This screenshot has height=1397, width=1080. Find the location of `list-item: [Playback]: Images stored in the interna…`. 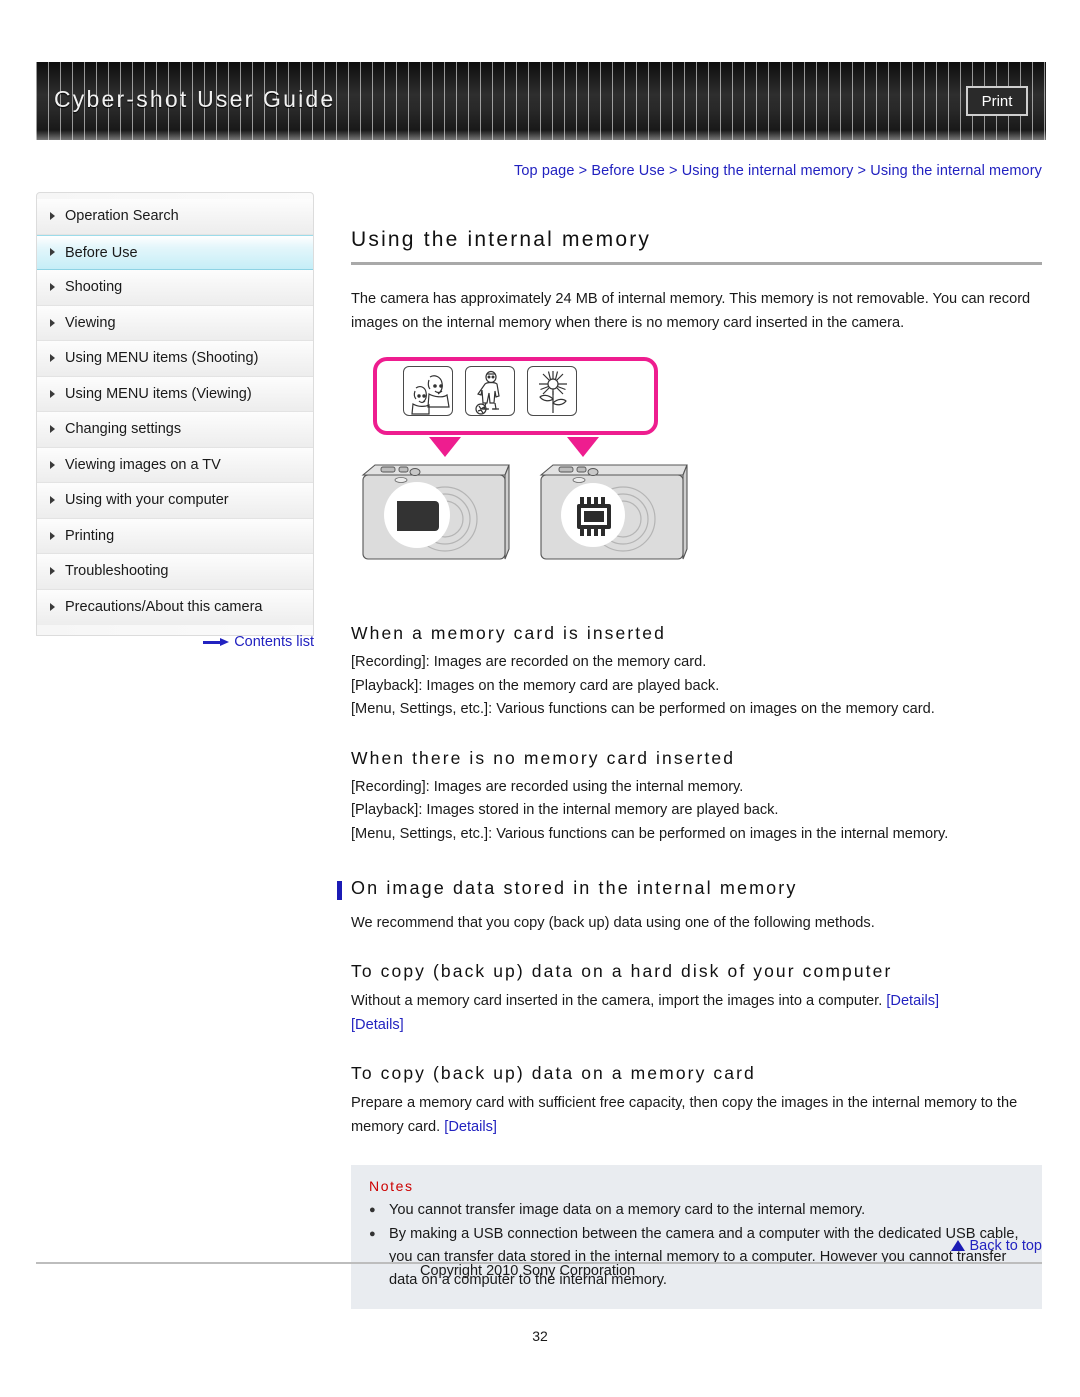

list-item: [Playback]: Images stored in the interna… is located at coordinates (565, 810).